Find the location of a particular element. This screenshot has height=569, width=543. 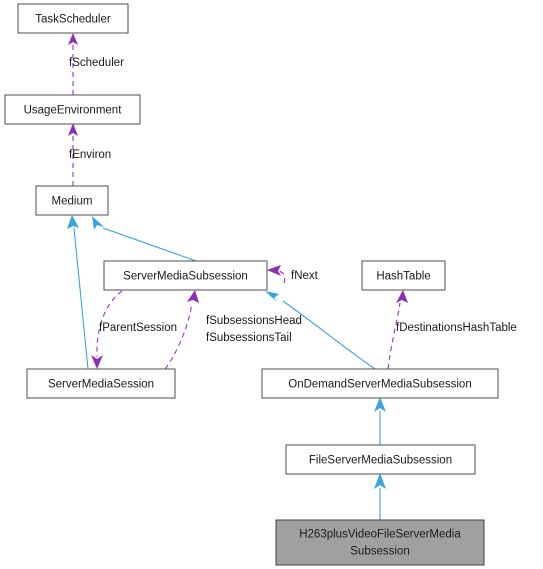

edge-fdest-line is located at coordinates (394, 336).